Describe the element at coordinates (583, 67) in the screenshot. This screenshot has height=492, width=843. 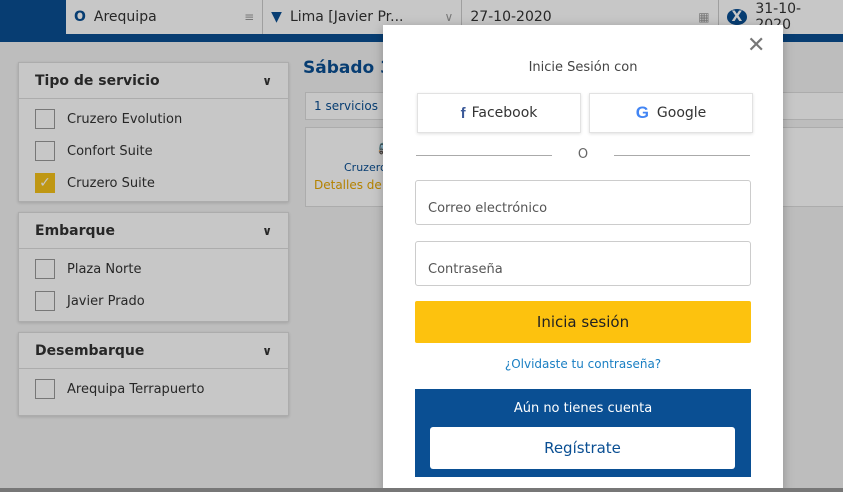
I see `modal-title: Inicie Sesión con` at that location.